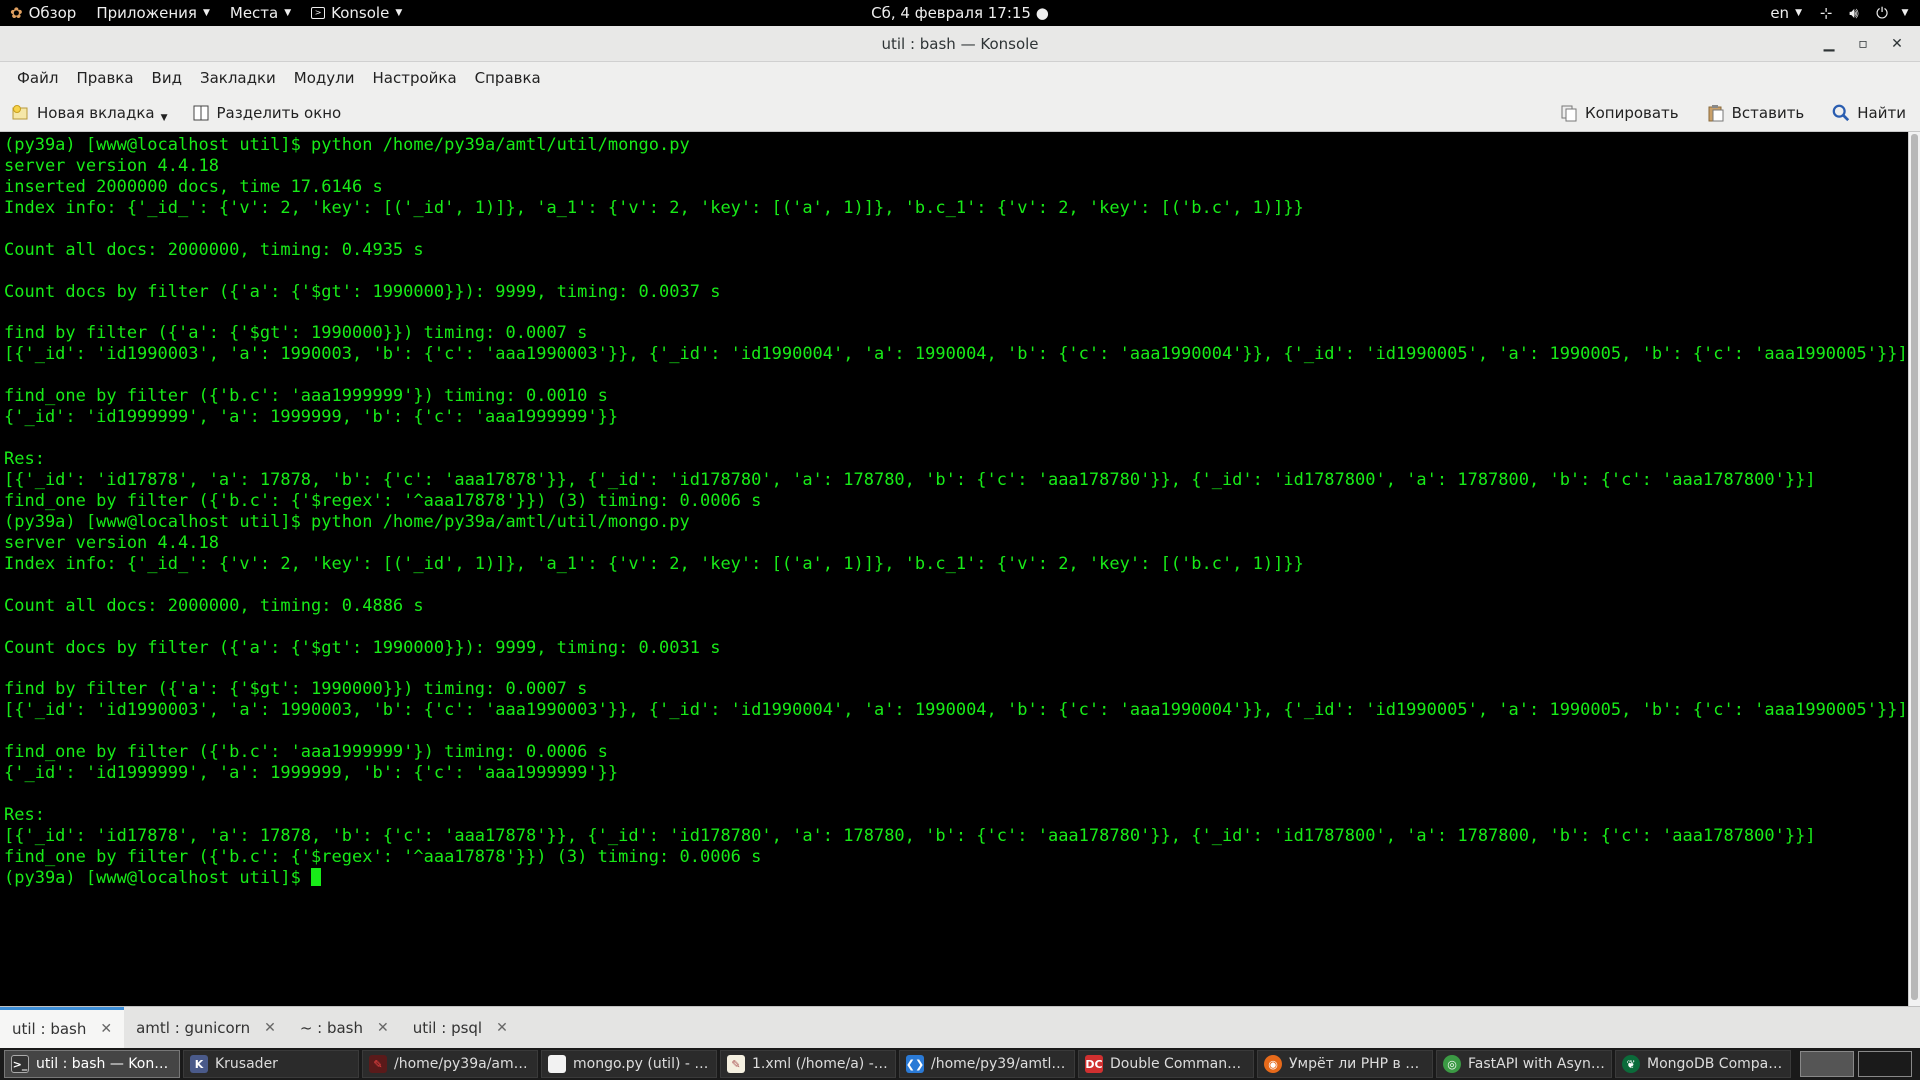 The height and width of the screenshot is (1080, 1920). Describe the element at coordinates (201, 113) in the screenshot. I see `split-view-icon` at that location.